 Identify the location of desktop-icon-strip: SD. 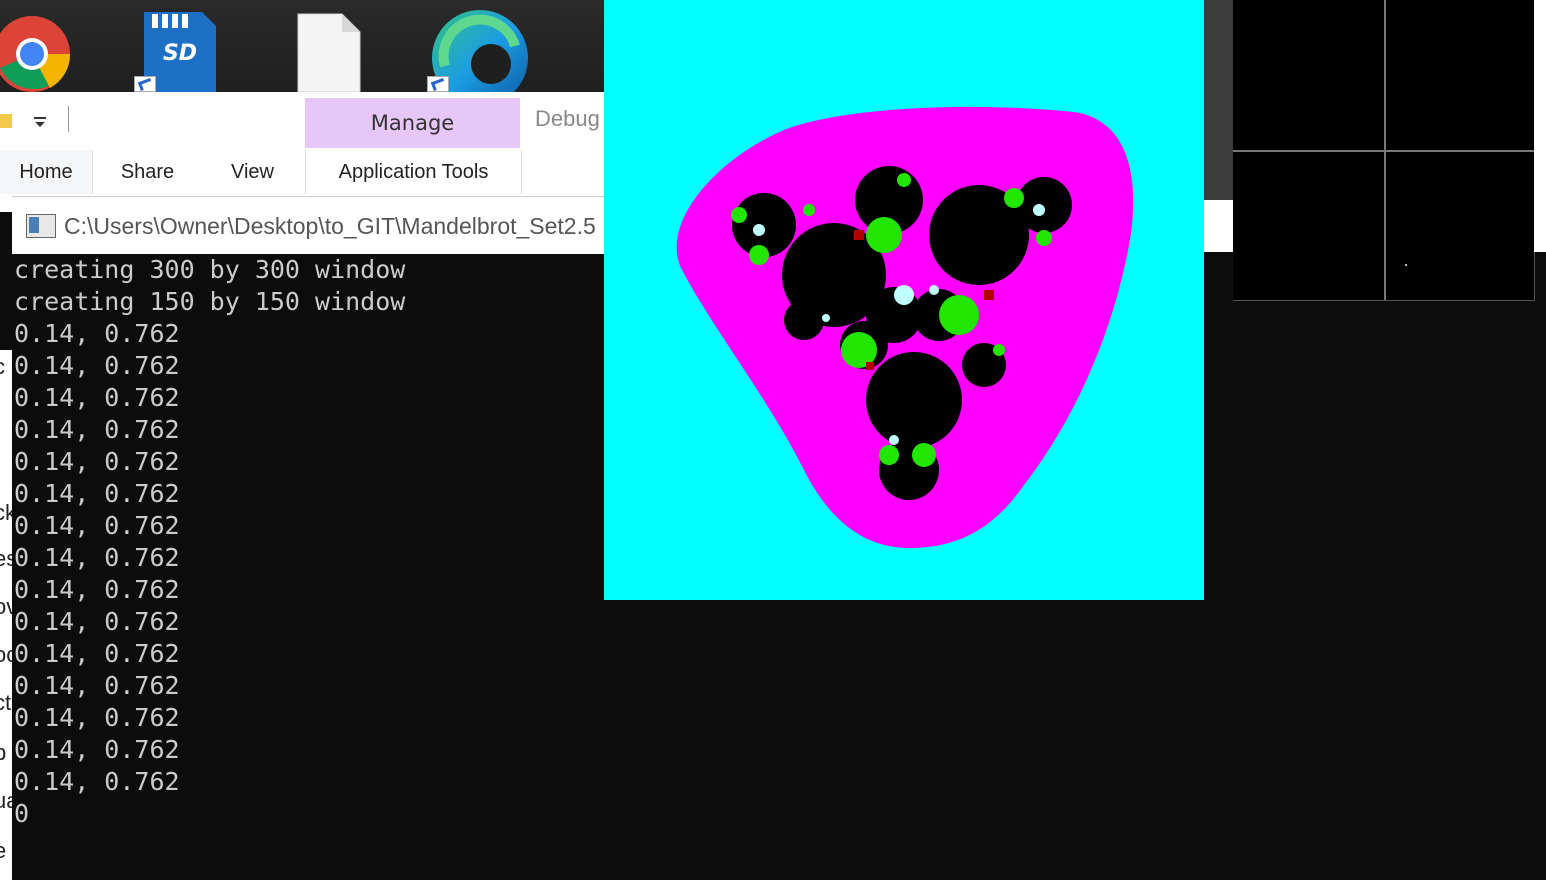
(305, 46).